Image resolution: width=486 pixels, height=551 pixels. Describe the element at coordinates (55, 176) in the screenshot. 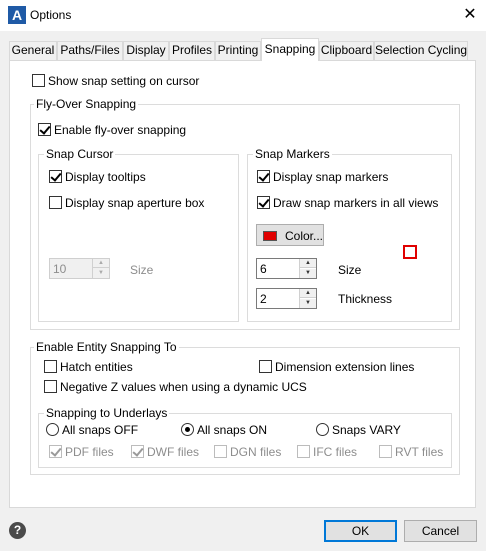

I see `display-tooltips-checkbox` at that location.